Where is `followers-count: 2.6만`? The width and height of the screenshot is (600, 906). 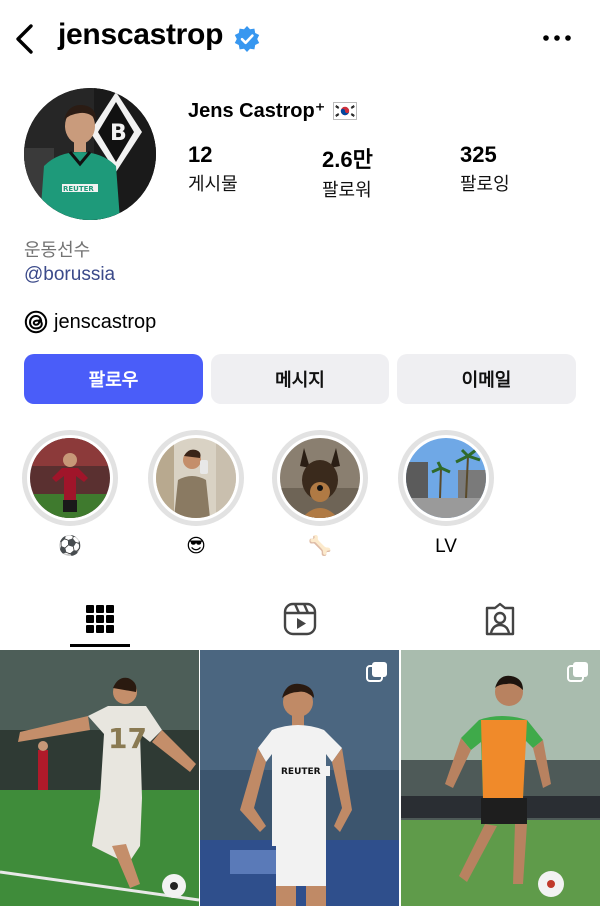
followers-count: 2.6만 is located at coordinates (347, 159).